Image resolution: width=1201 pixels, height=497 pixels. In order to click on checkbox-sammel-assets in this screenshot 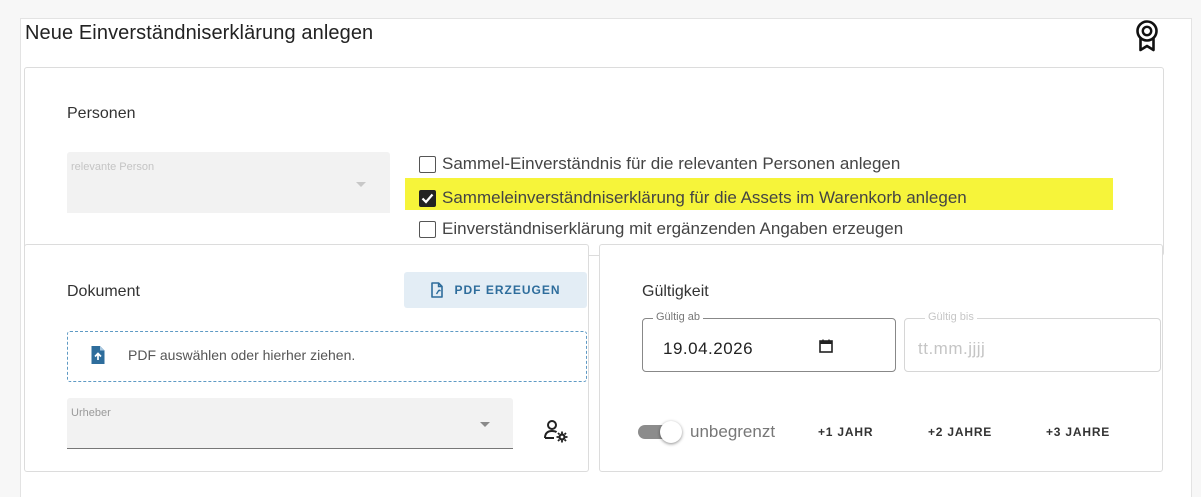, I will do `click(427, 198)`.